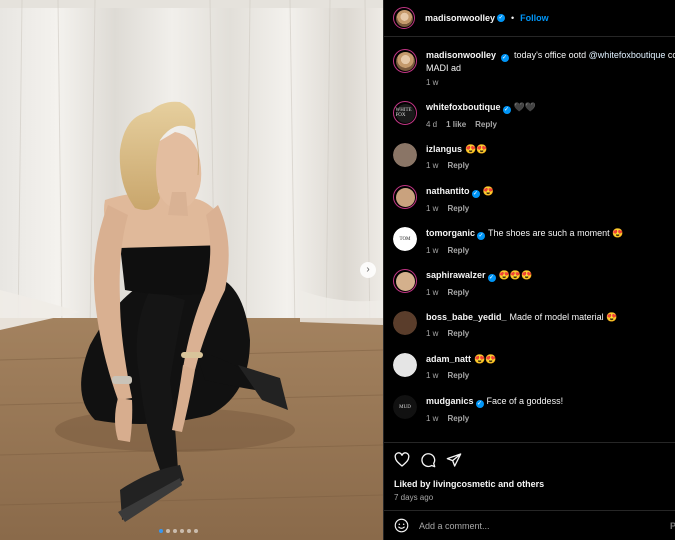 Image resolution: width=675 pixels, height=540 pixels. I want to click on commenter-username: izlangus, so click(444, 149).